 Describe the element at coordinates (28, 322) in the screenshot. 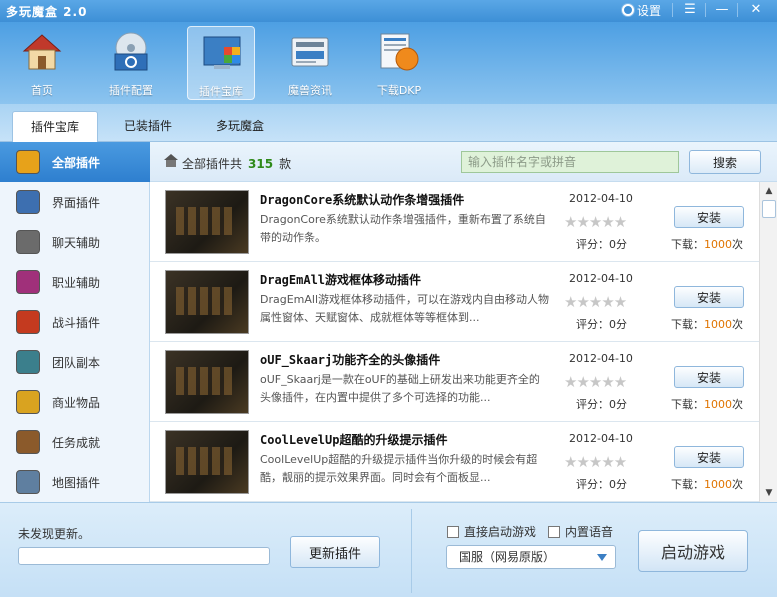

I see `combat-plugins-icon` at that location.